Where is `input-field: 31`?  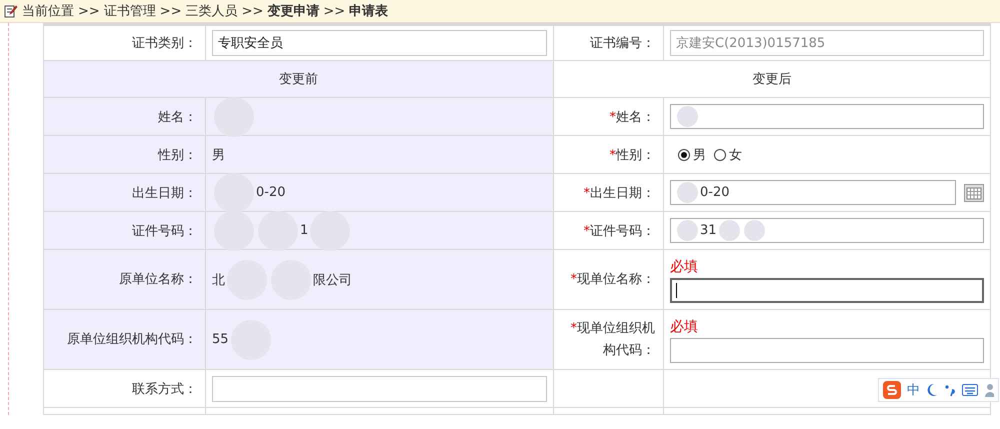
input-field: 31 is located at coordinates (827, 230).